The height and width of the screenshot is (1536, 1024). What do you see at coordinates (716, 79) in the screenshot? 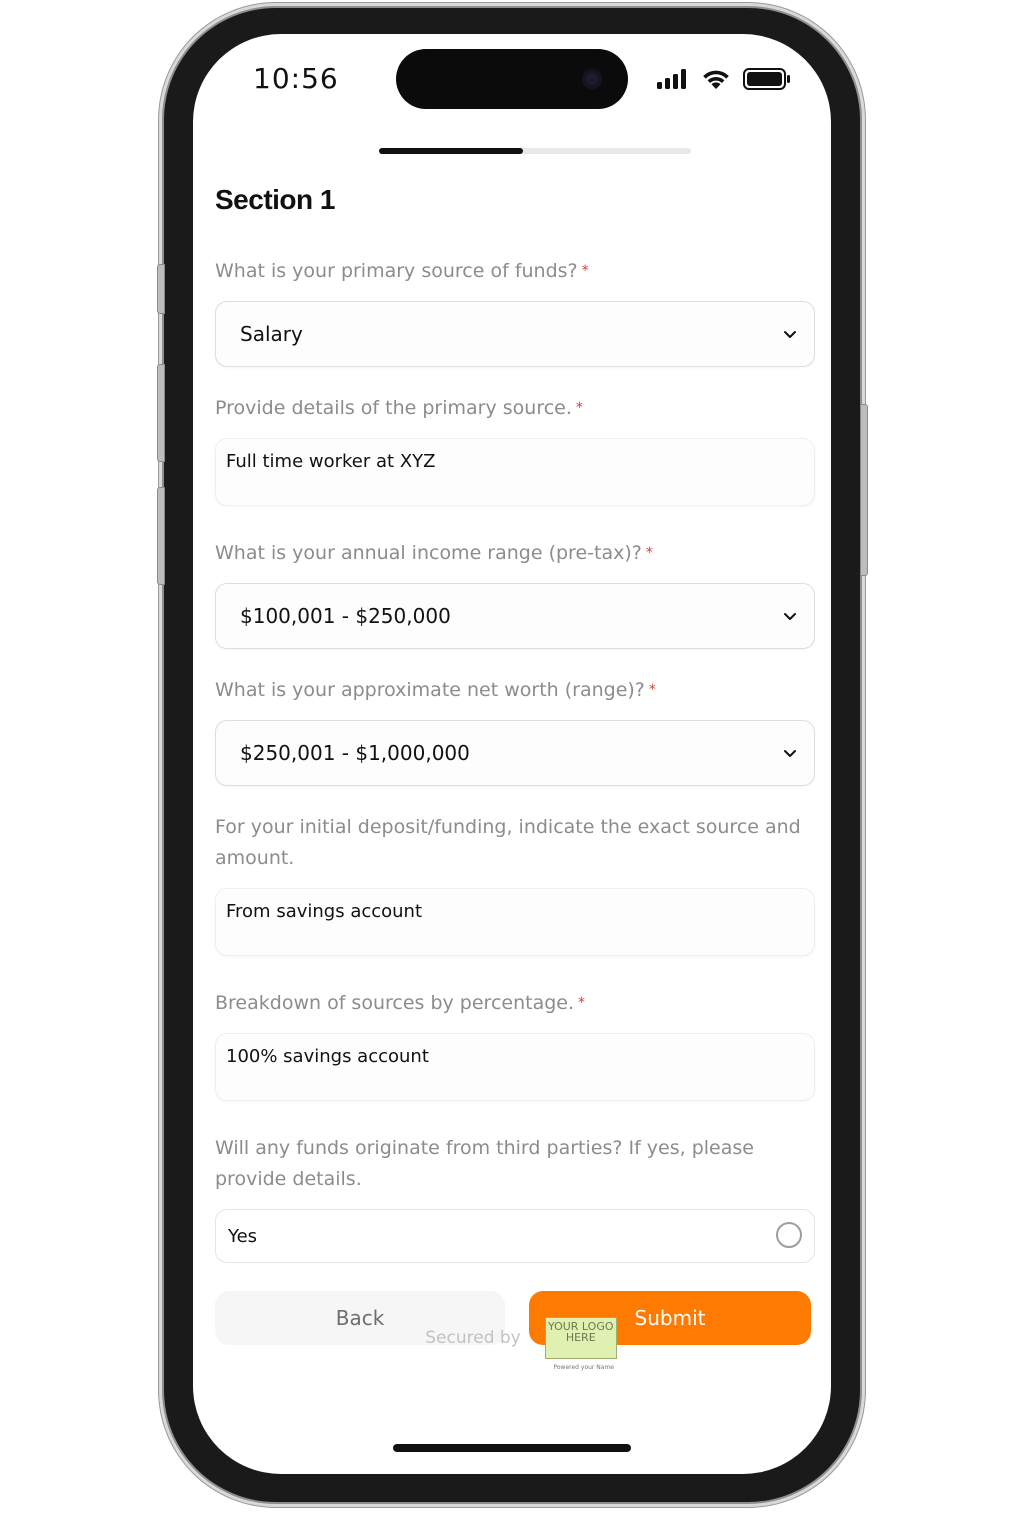
I see `wifi-icon` at bounding box center [716, 79].